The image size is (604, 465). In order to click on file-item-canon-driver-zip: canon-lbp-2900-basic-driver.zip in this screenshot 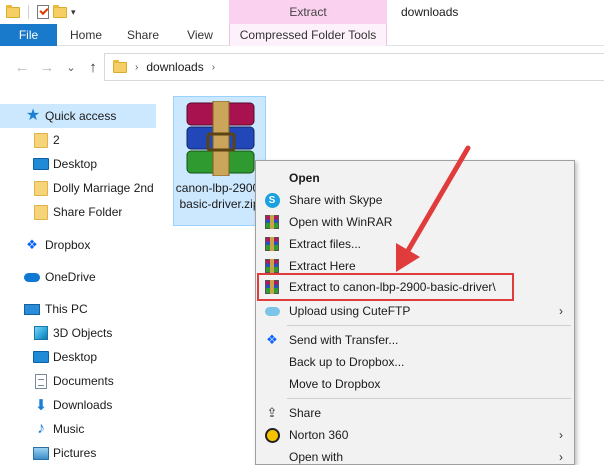, I will do `click(219, 161)`.